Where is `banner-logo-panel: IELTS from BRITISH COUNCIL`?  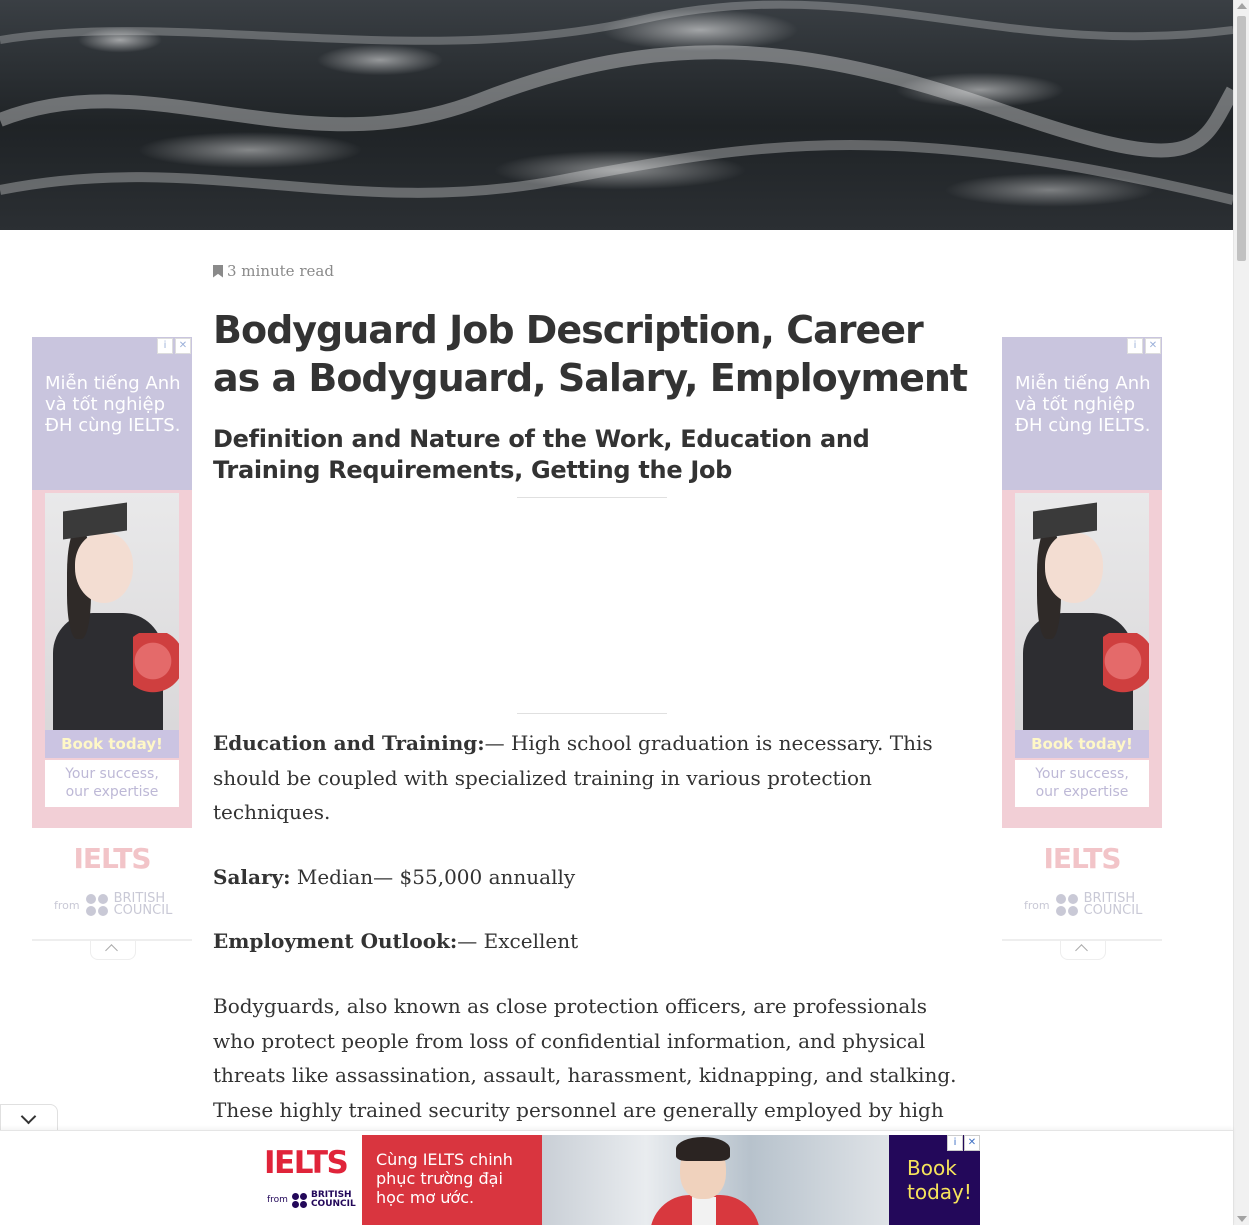 banner-logo-panel: IELTS from BRITISH COUNCIL is located at coordinates (307, 1180).